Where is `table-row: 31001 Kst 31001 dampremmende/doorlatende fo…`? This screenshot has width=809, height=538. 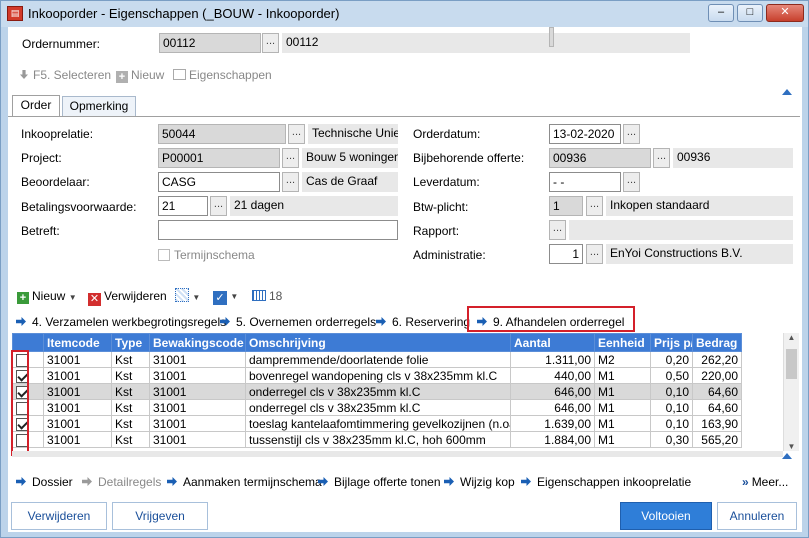
table-row: 31001 Kst 31001 dampremmende/doorlatende fo… is located at coordinates (377, 359).